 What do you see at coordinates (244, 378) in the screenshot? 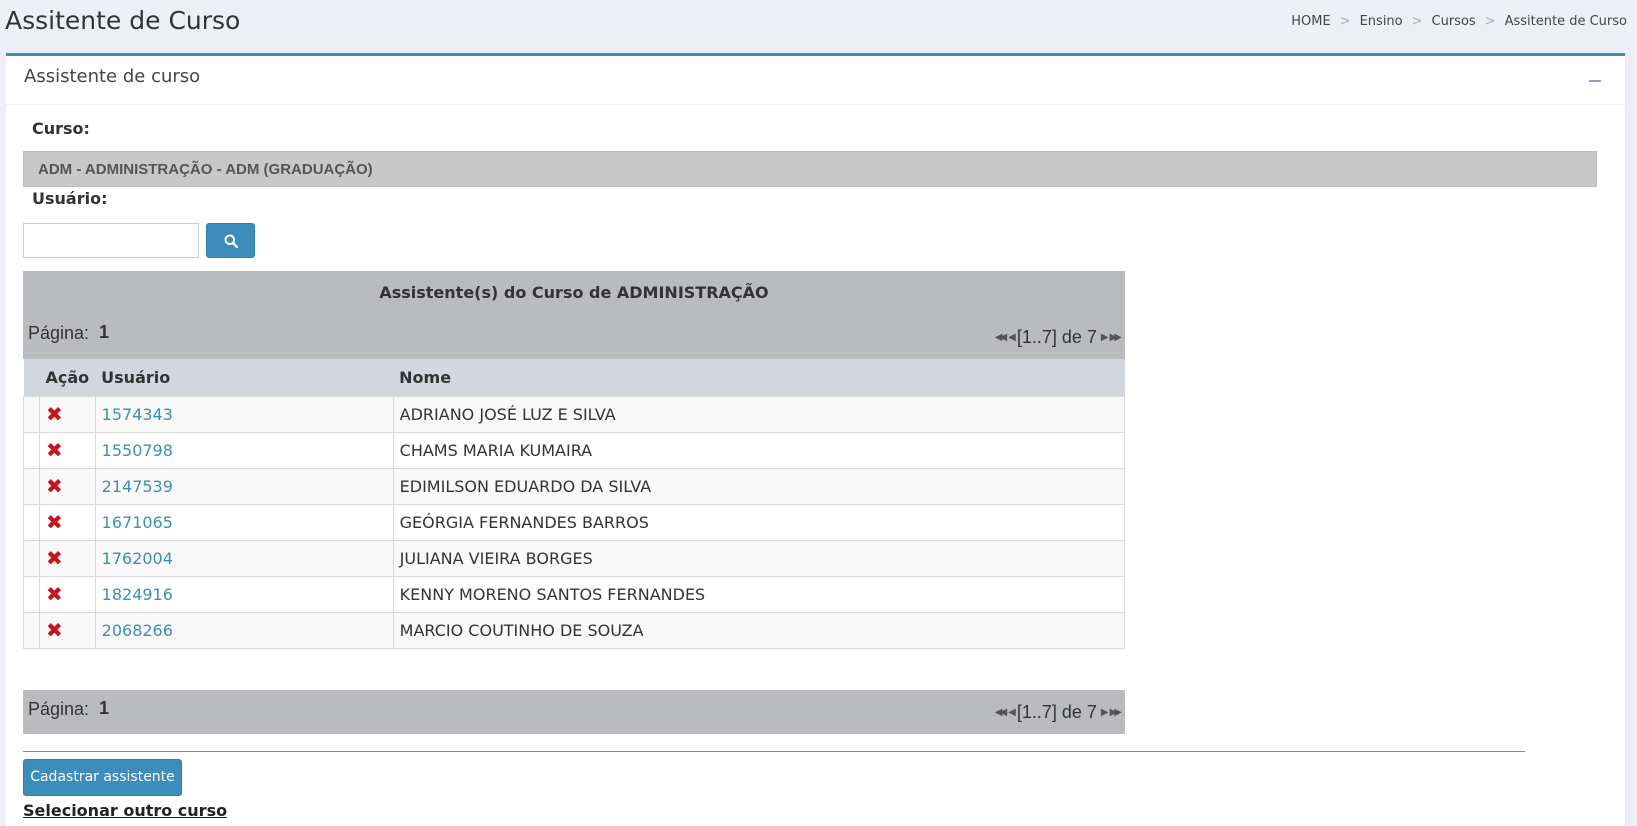
I see `column-header-user: Usuário` at bounding box center [244, 378].